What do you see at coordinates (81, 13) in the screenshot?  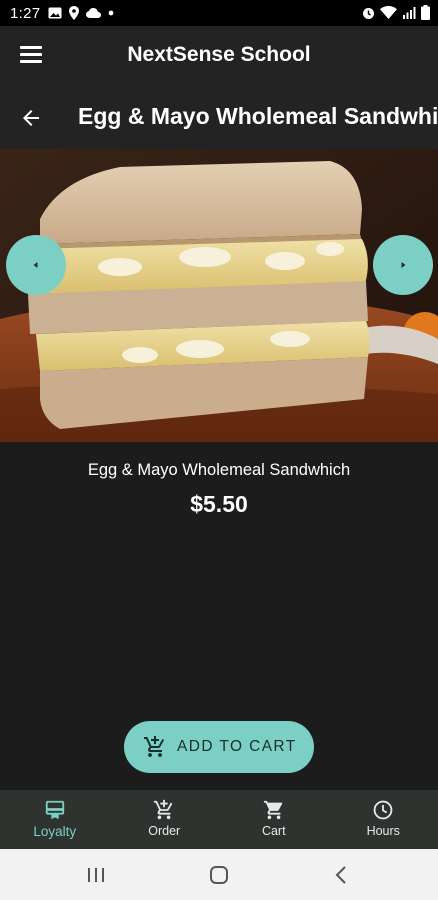 I see `status-notification-icons` at bounding box center [81, 13].